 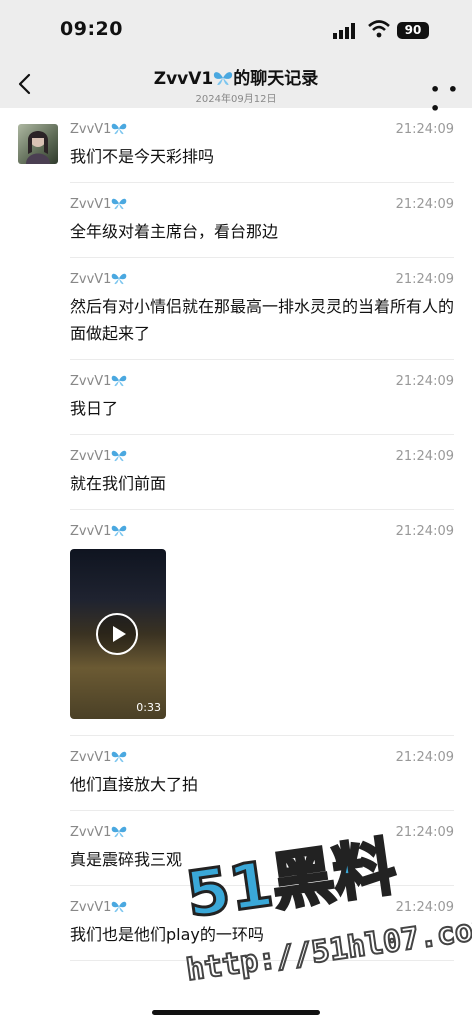 What do you see at coordinates (148, 707) in the screenshot?
I see `video-duration: 0:33` at bounding box center [148, 707].